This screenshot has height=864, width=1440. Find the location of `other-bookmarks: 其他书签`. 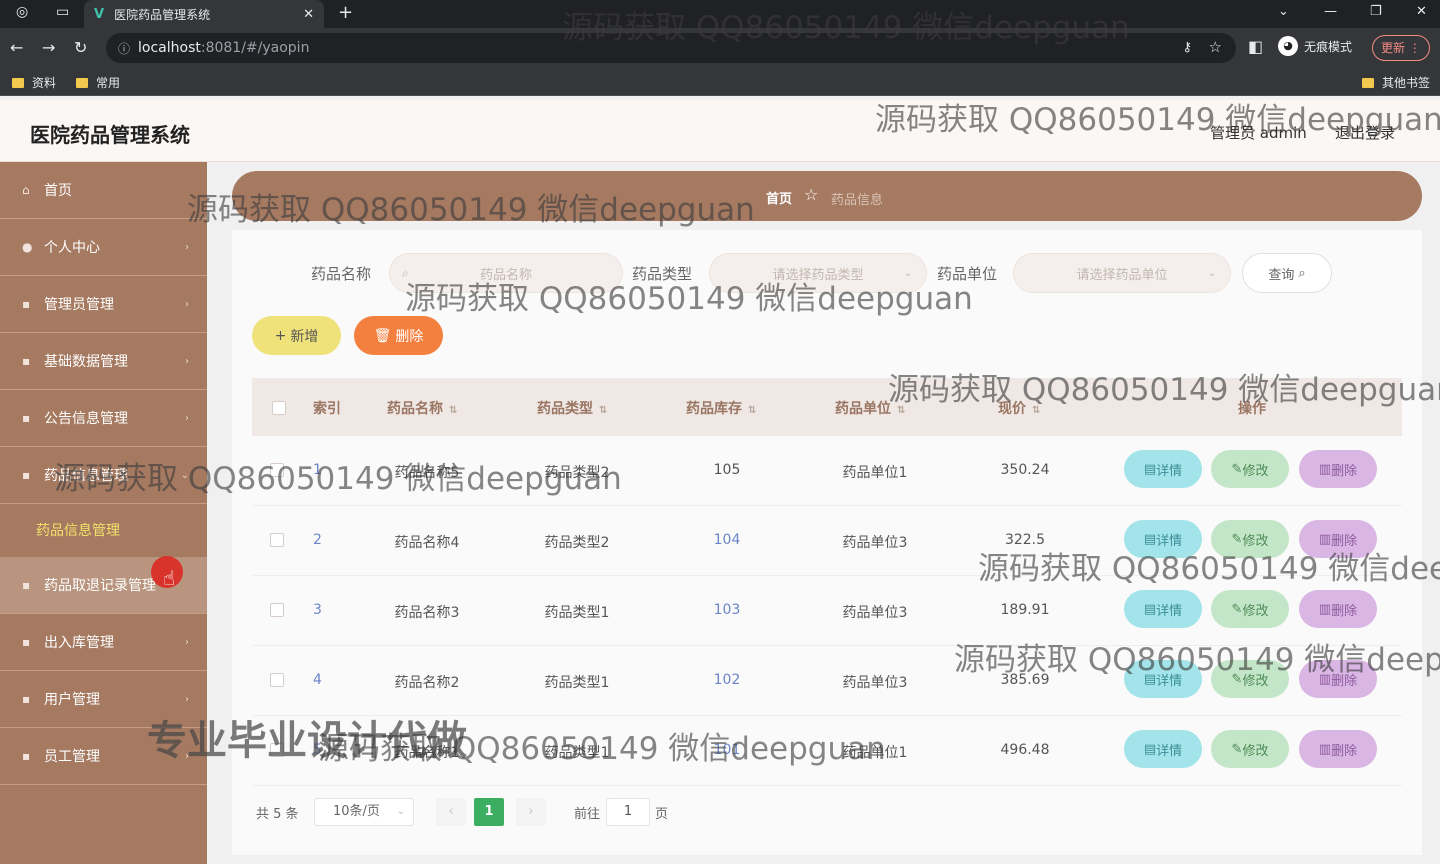

other-bookmarks: 其他书签 is located at coordinates (1396, 82).